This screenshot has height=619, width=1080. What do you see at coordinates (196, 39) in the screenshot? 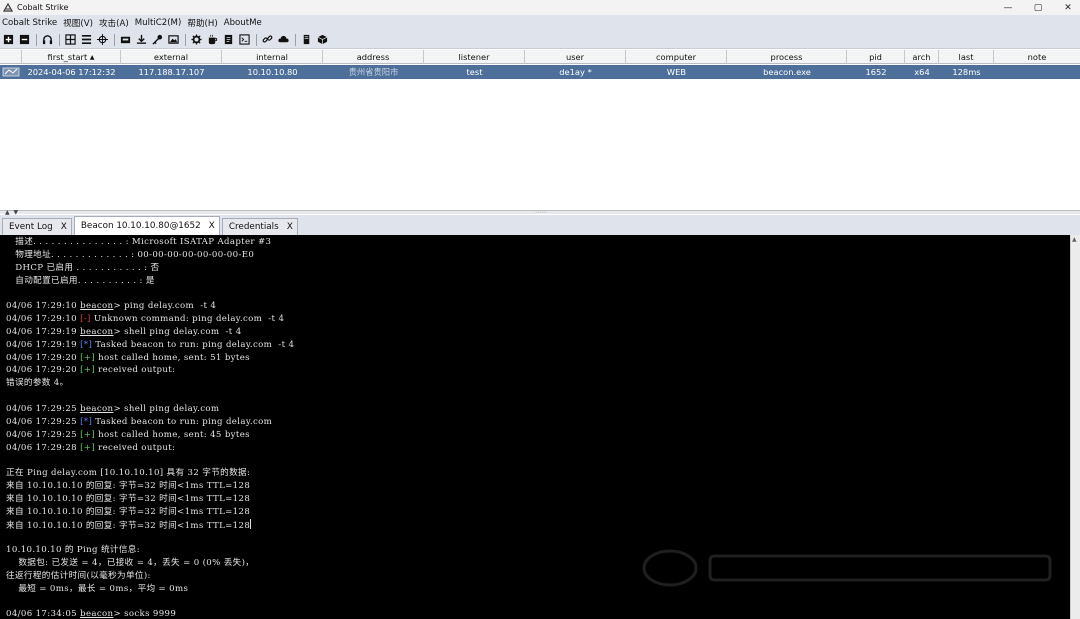
I see `settings-icon` at bounding box center [196, 39].